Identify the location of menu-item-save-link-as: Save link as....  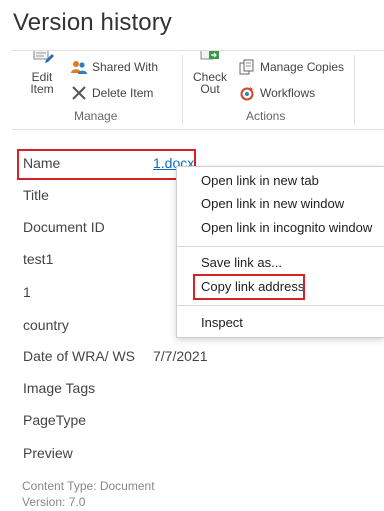
(280, 263).